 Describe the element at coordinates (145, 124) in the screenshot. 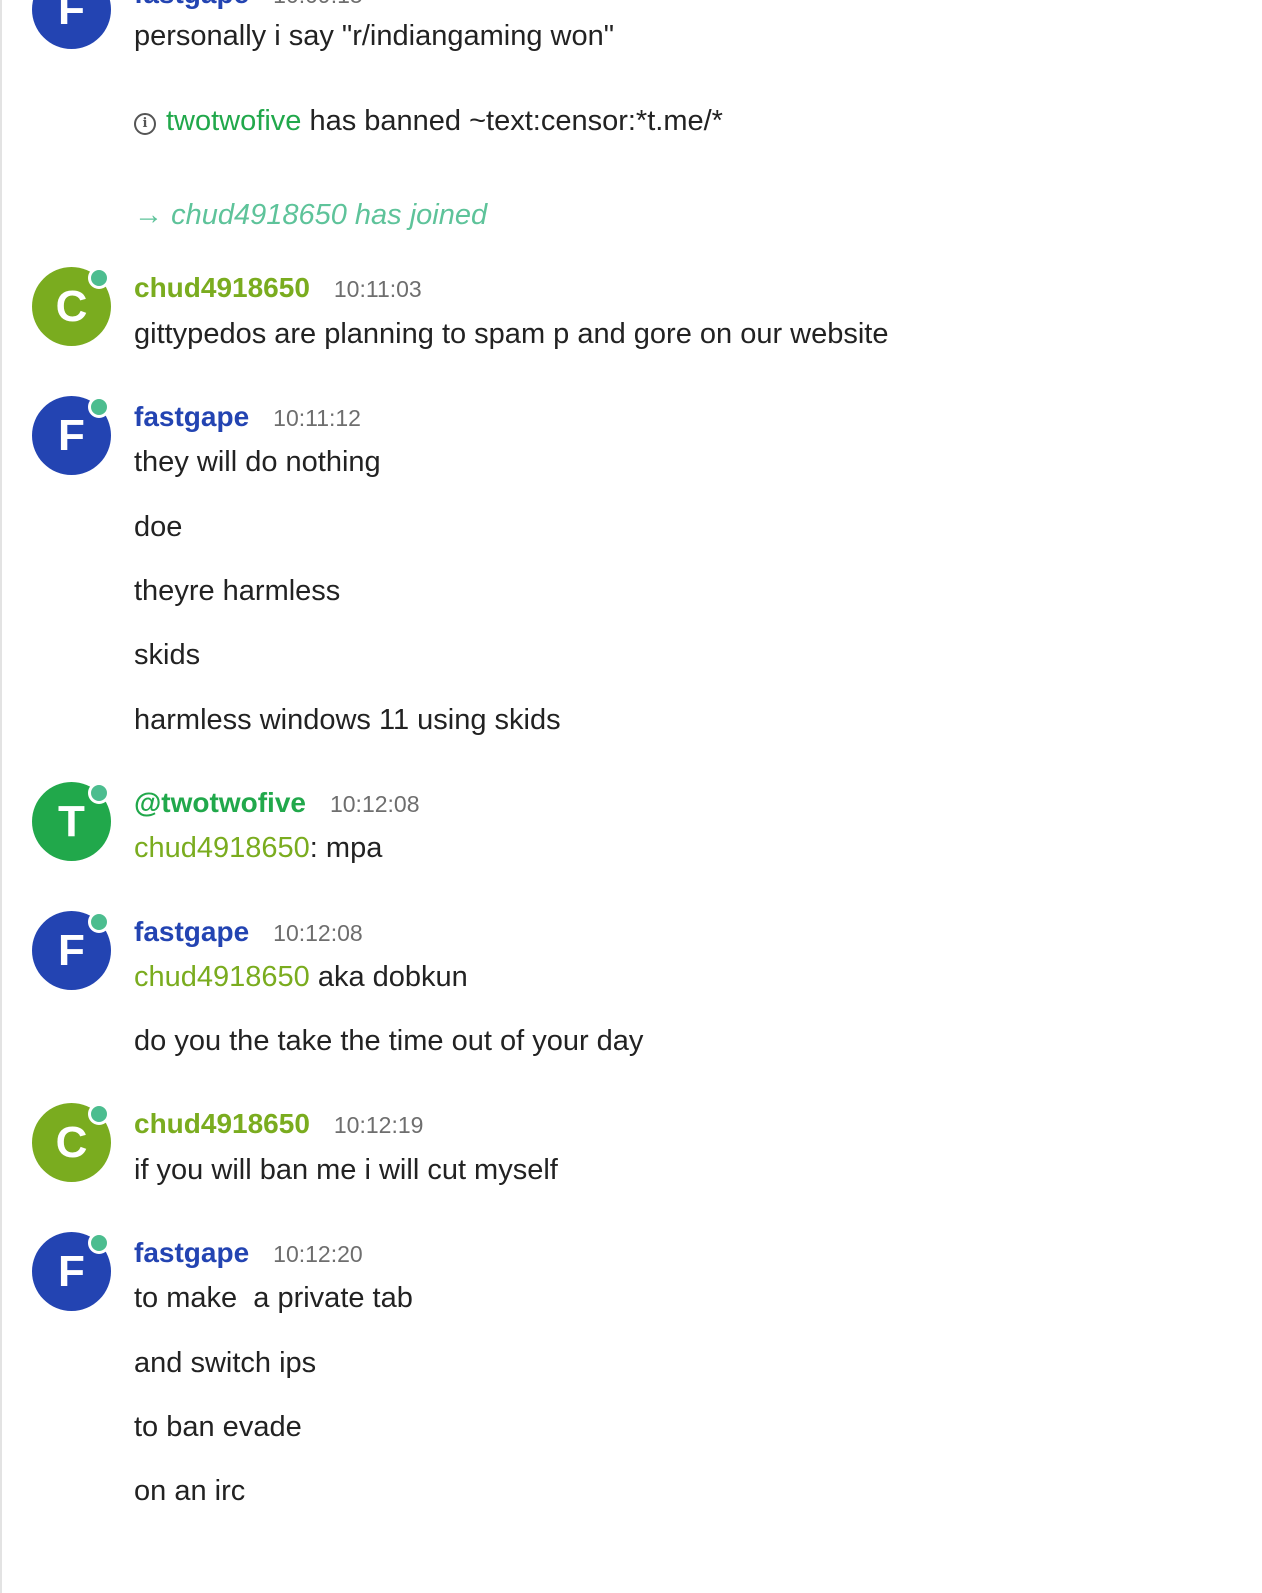

I see `info-icon: i` at that location.